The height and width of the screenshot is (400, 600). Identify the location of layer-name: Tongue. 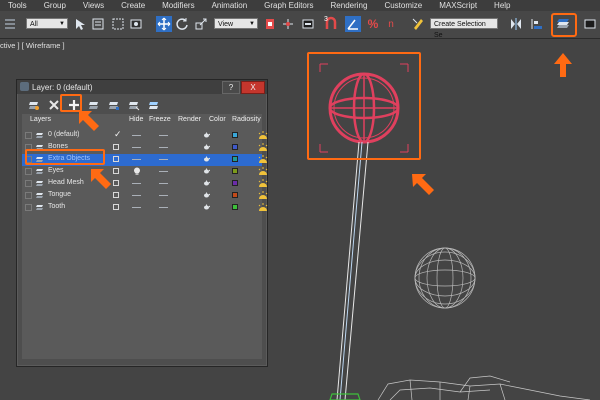
(59, 194).